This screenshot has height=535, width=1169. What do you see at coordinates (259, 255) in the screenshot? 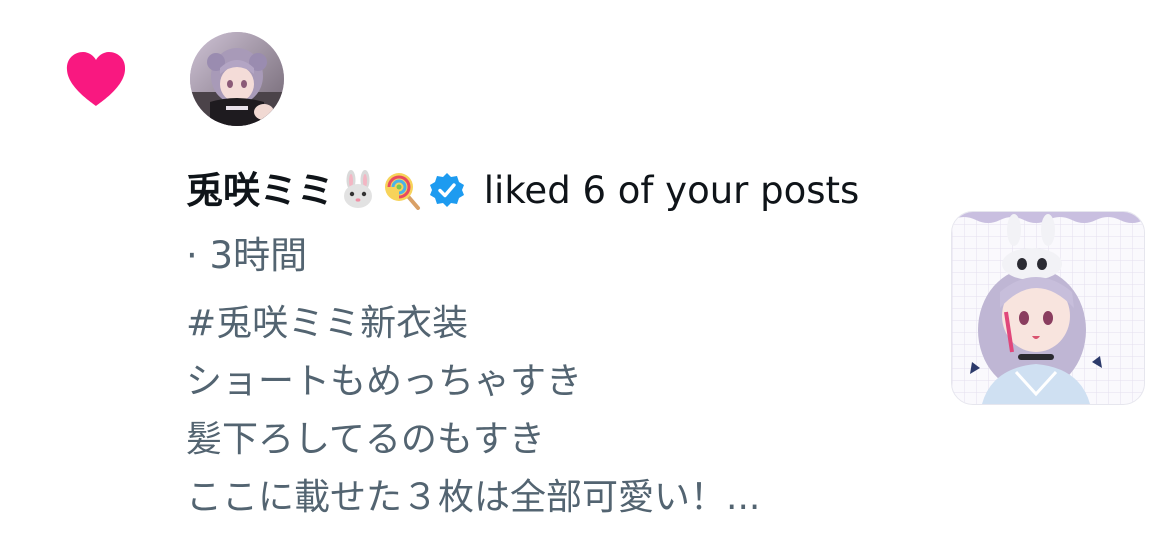
I see `timestamp: 3時間` at bounding box center [259, 255].